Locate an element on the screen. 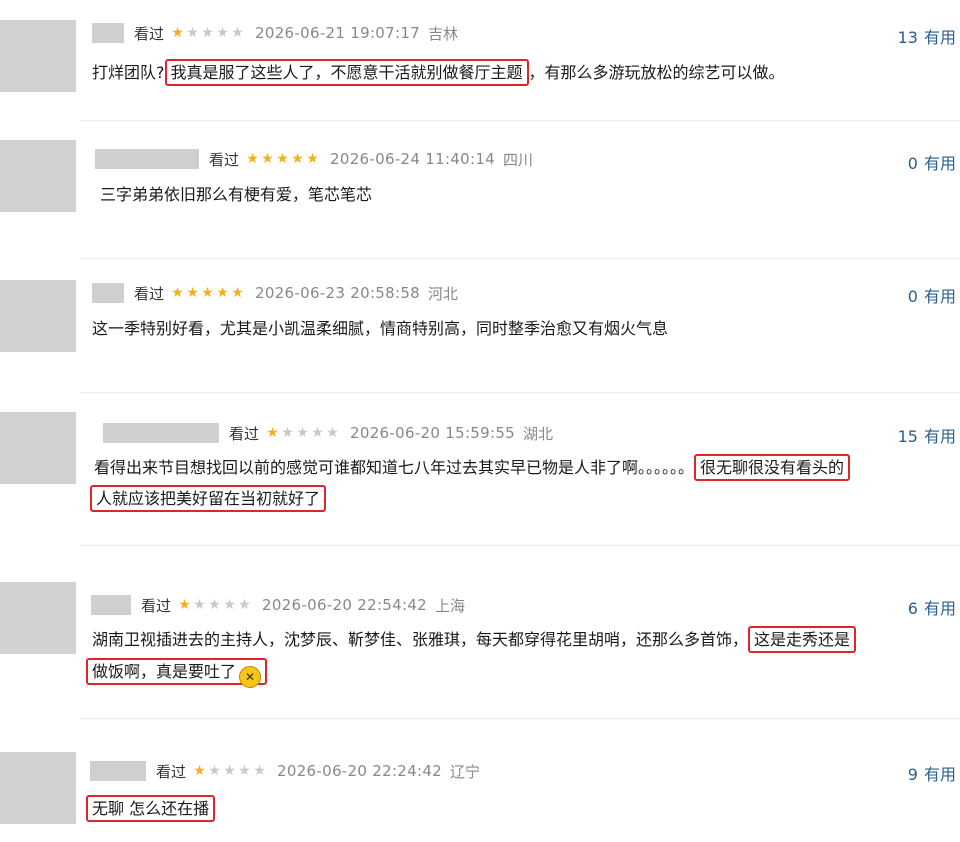 This screenshot has height=842, width=960. highlighted-text: 无聊 怎么还在播 is located at coordinates (151, 808).